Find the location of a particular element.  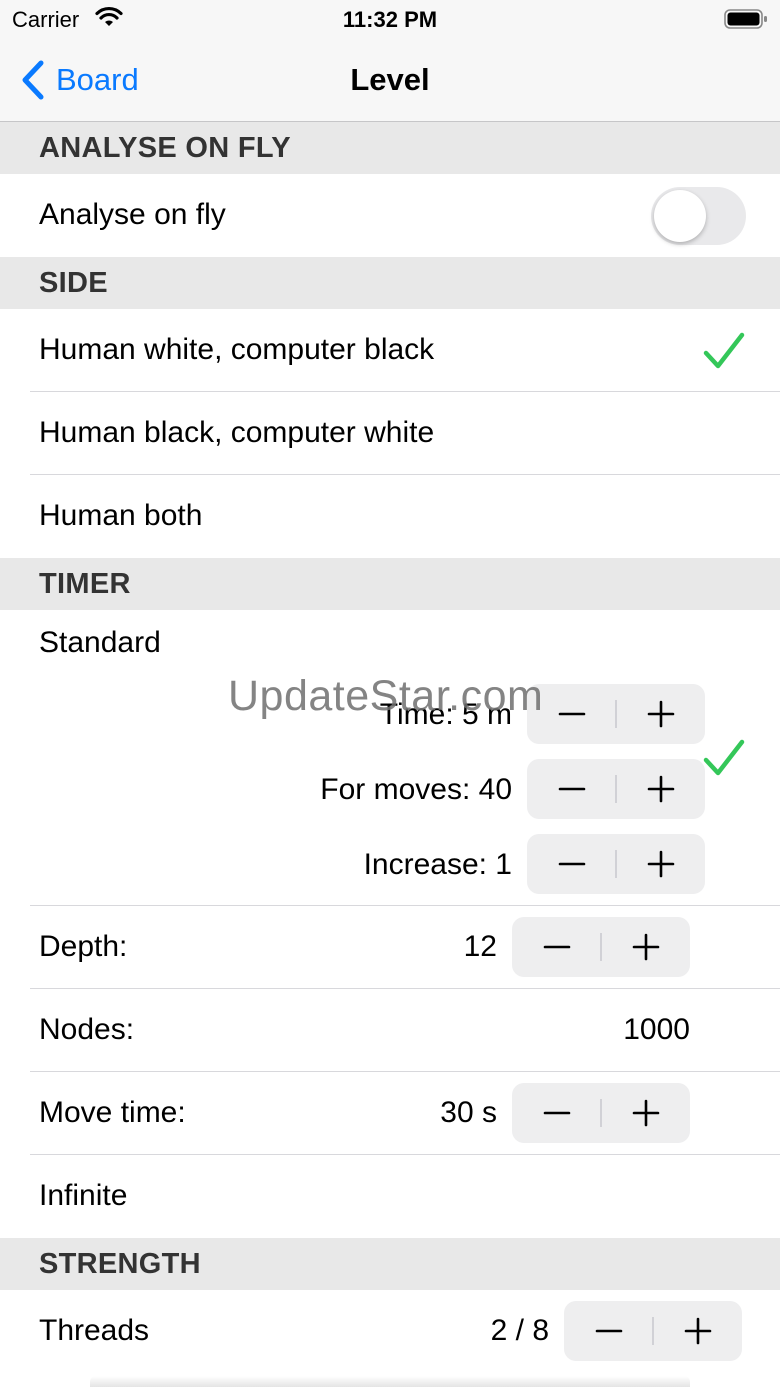

for-moves-value: For moves: 40 is located at coordinates (416, 789).